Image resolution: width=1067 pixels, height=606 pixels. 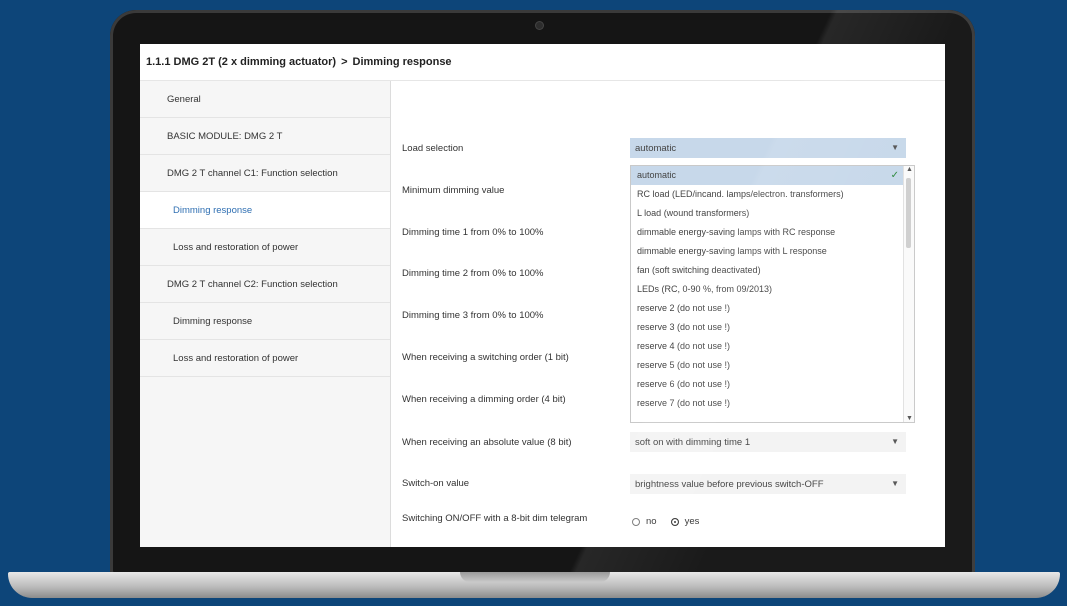 What do you see at coordinates (684, 346) in the screenshot?
I see `option-label: reserve 4 (do not use !)` at bounding box center [684, 346].